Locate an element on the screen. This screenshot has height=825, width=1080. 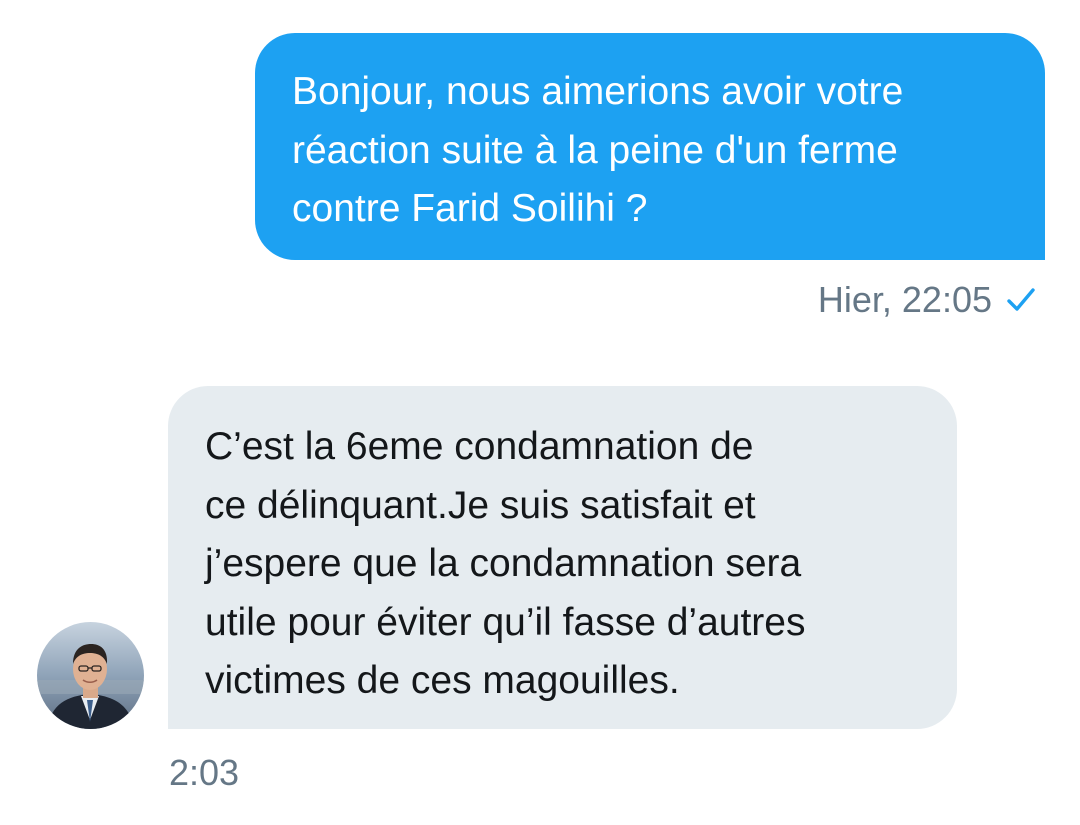
sent-message-line: Bonjour, nous aimerions avoir votre is located at coordinates (598, 91).